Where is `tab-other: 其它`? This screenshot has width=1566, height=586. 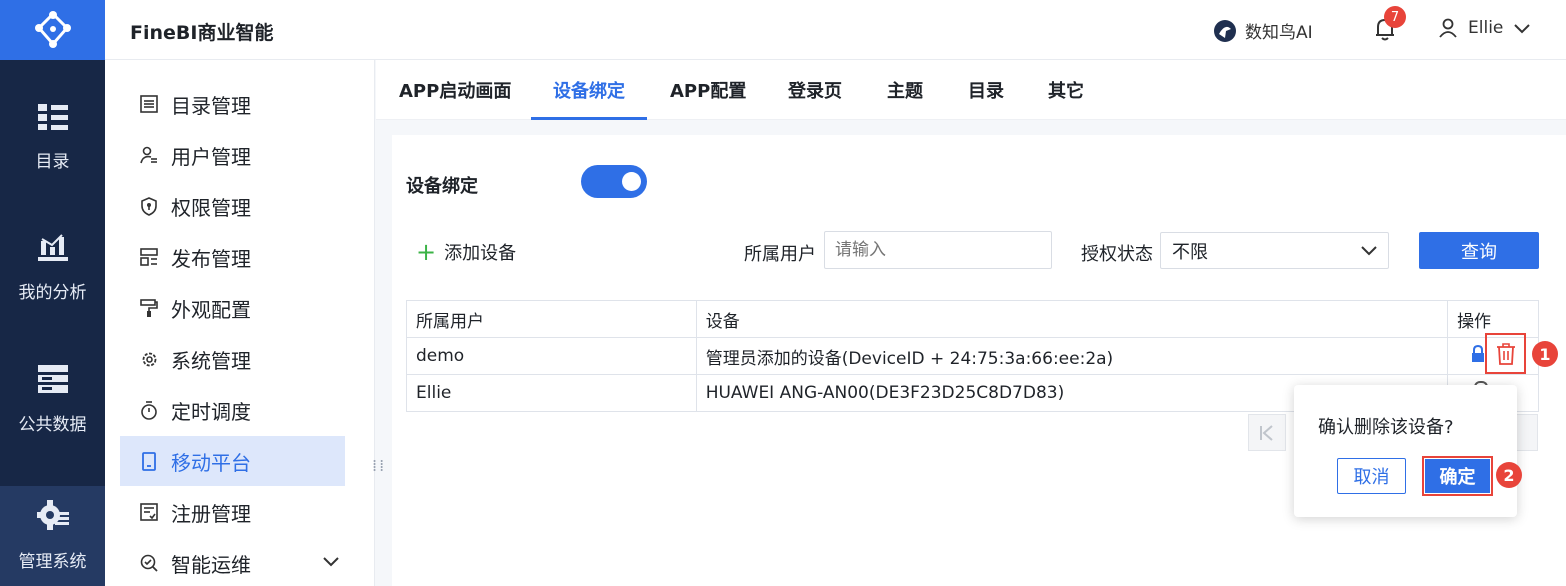
tab-other: 其它 is located at coordinates (1066, 89).